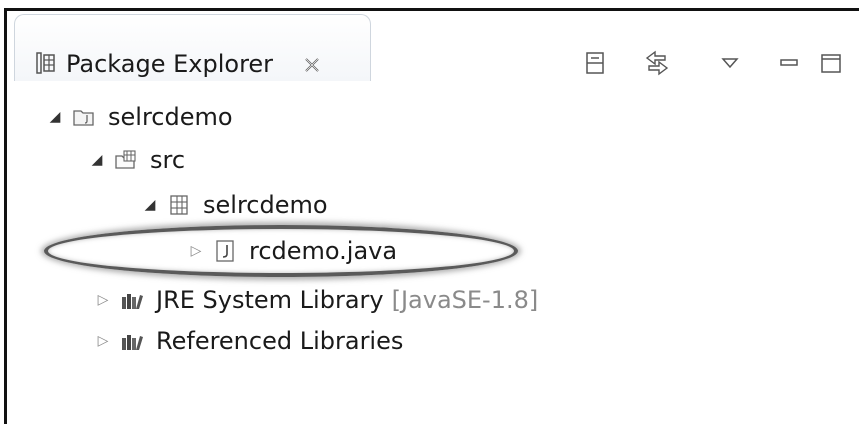 The width and height of the screenshot is (859, 424). I want to click on tree-item-package: ◢ selrcdemo, so click(235, 205).